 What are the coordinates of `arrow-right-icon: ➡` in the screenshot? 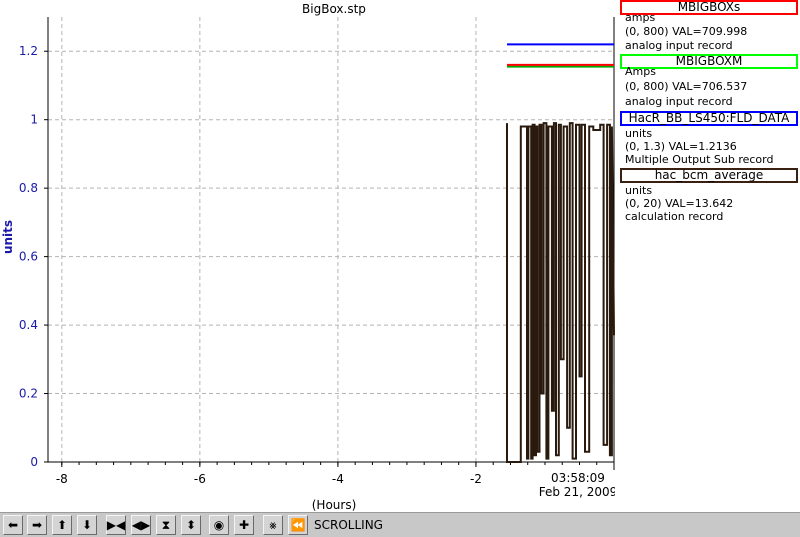 It's located at (37, 525).